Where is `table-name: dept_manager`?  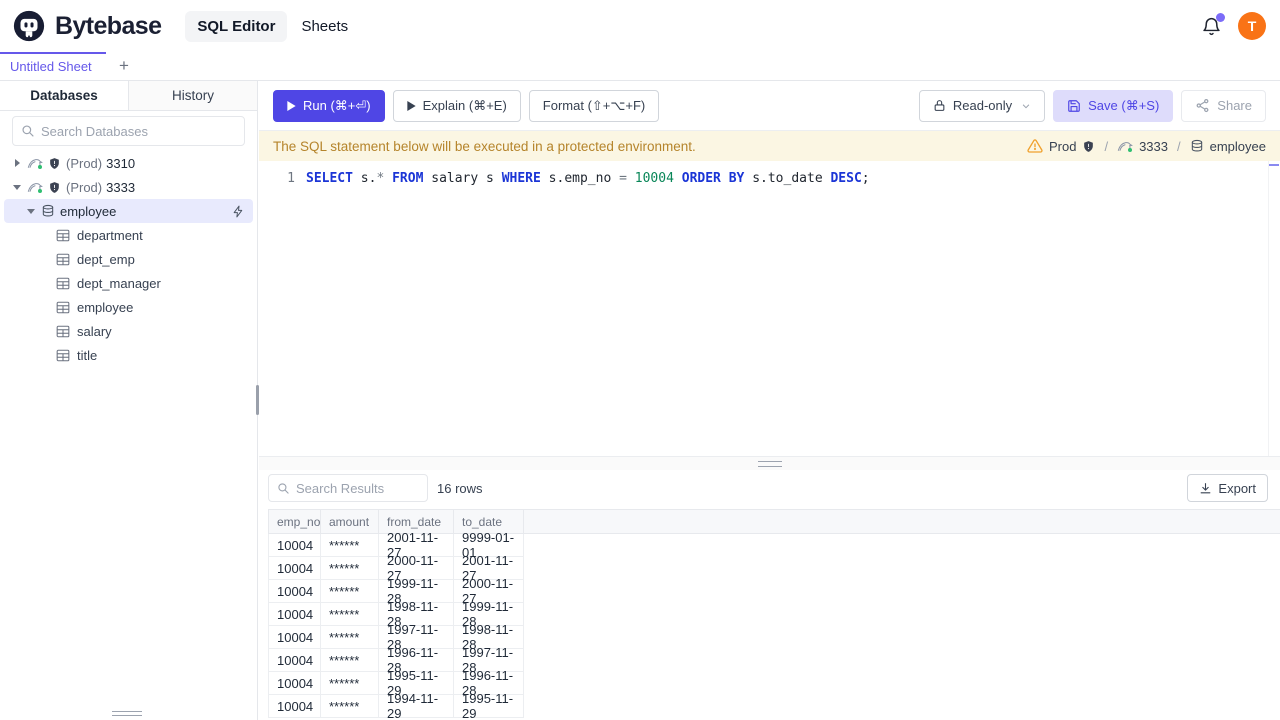
table-name: dept_manager is located at coordinates (119, 283).